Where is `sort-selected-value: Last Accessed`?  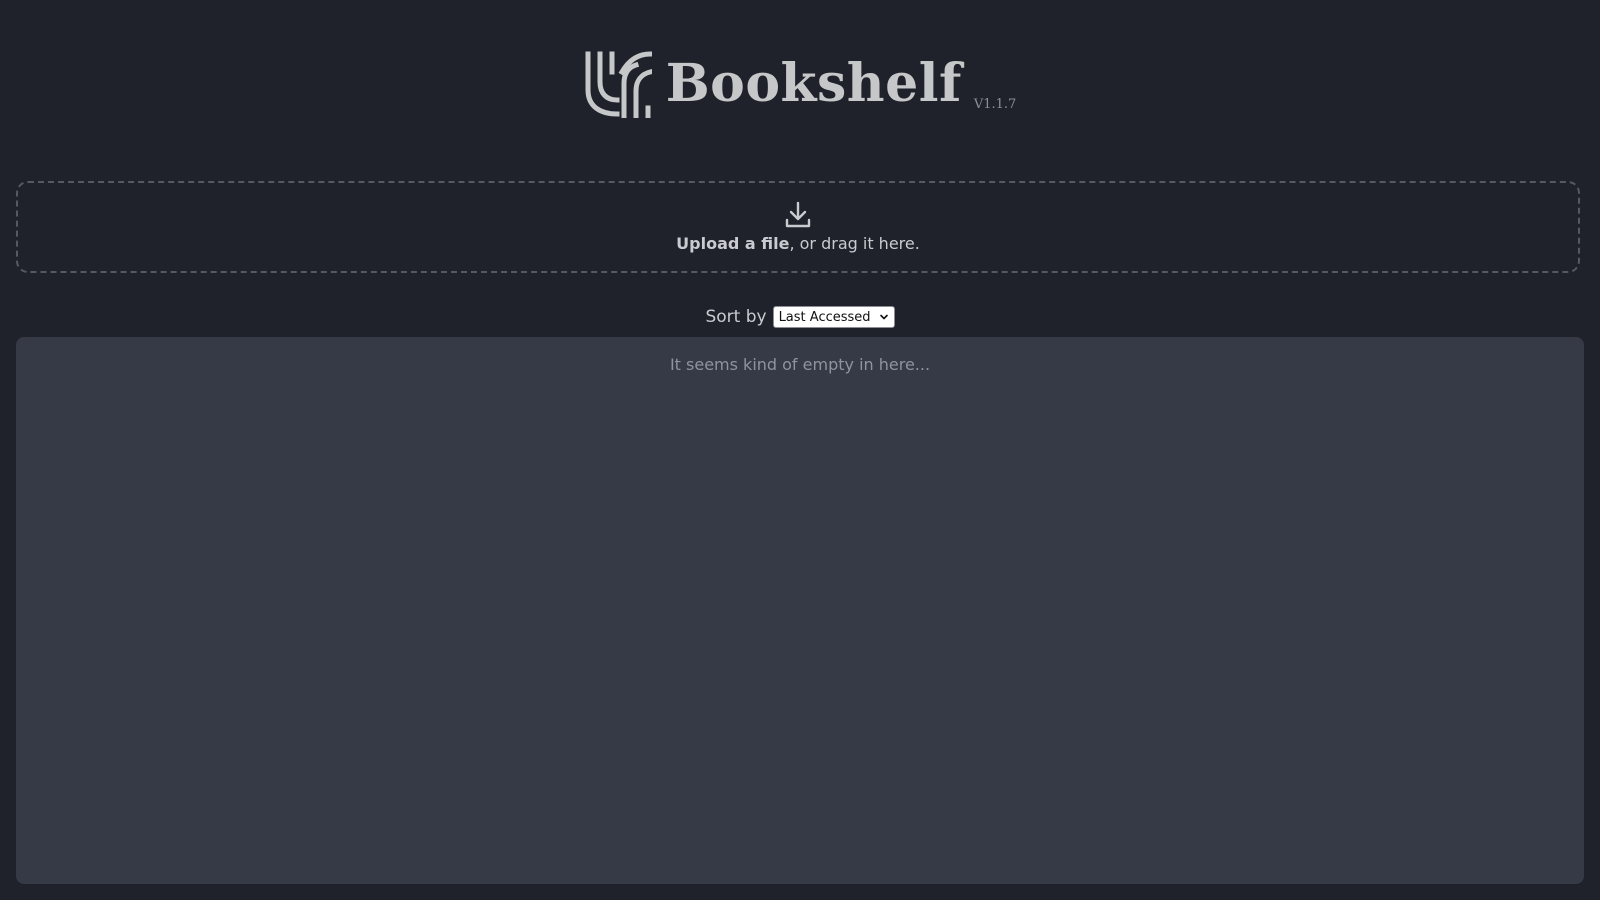 sort-selected-value: Last Accessed is located at coordinates (824, 317).